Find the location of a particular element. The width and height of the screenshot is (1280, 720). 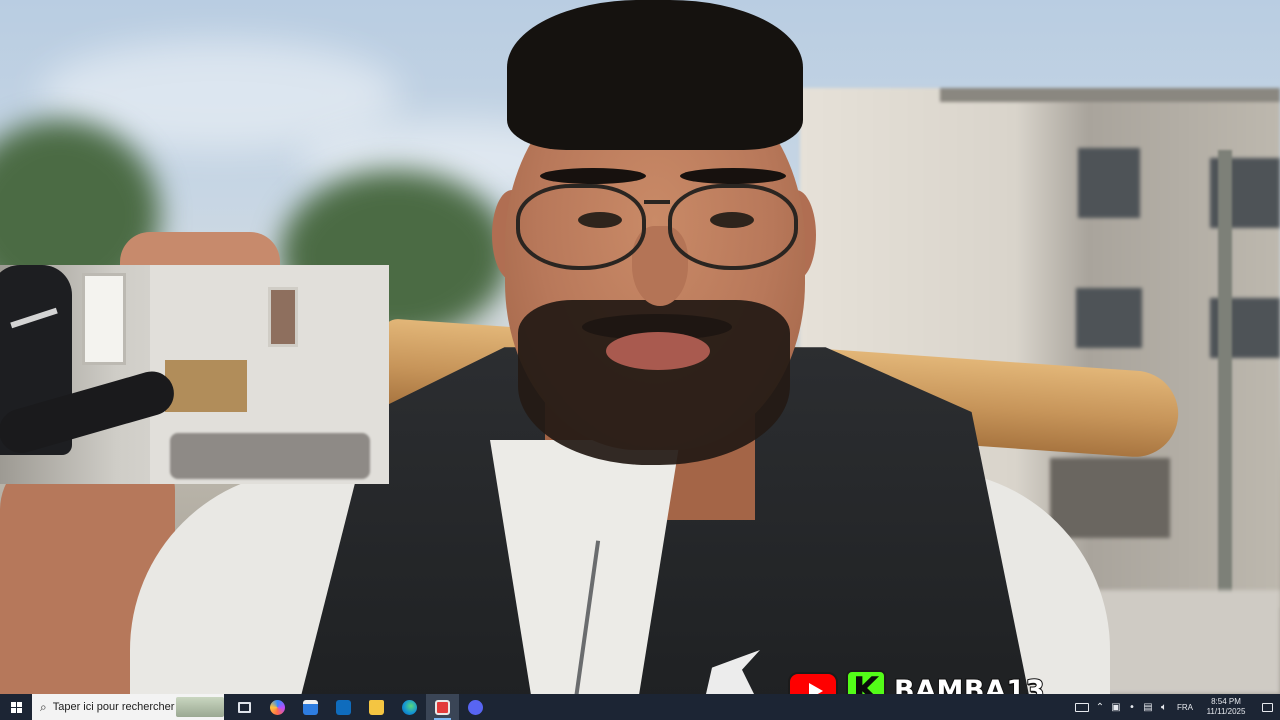

copilot-icon is located at coordinates (277, 707).